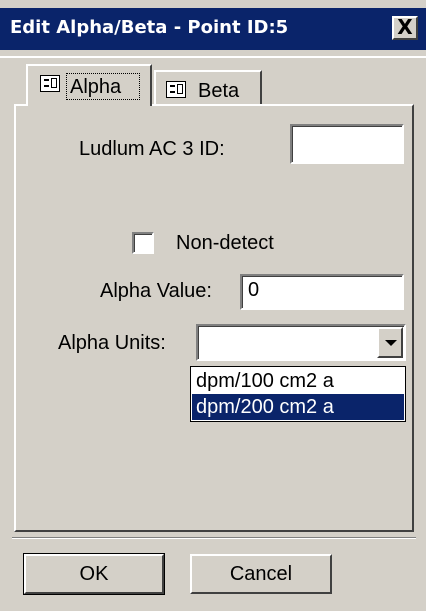  I want to click on alpha-units-label: Alpha Units:, so click(112, 343).